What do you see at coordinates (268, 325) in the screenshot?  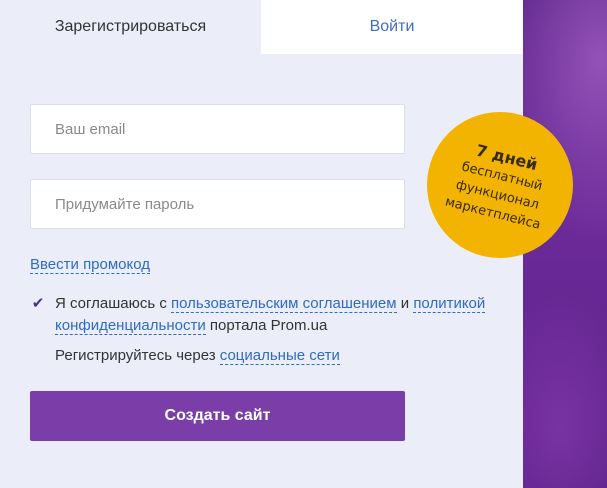 I see `agreement-suffix: портала Prom.ua` at bounding box center [268, 325].